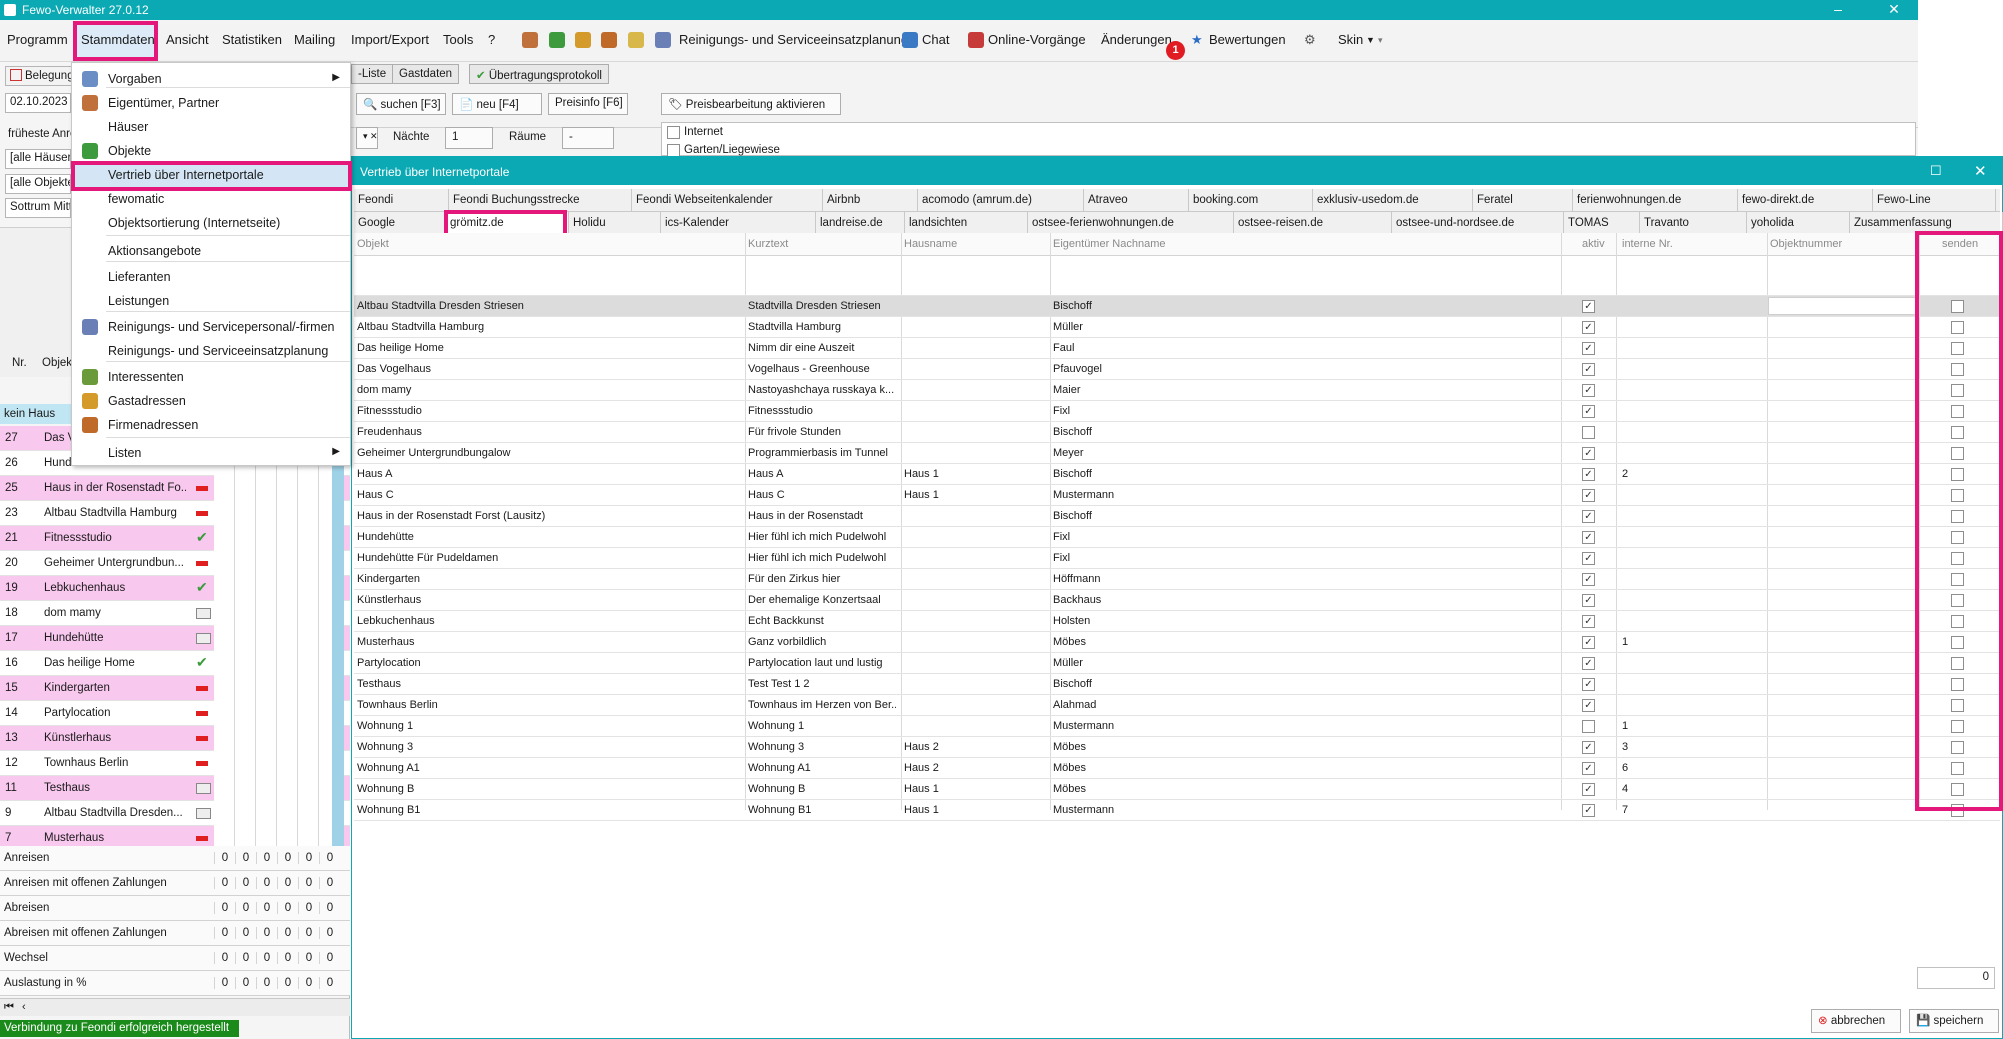 This screenshot has height=1039, width=2003. Describe the element at coordinates (751, 104) in the screenshot. I see `preisbearbeitung-button: 🏷 Preisbearbeitung aktivieren` at that location.